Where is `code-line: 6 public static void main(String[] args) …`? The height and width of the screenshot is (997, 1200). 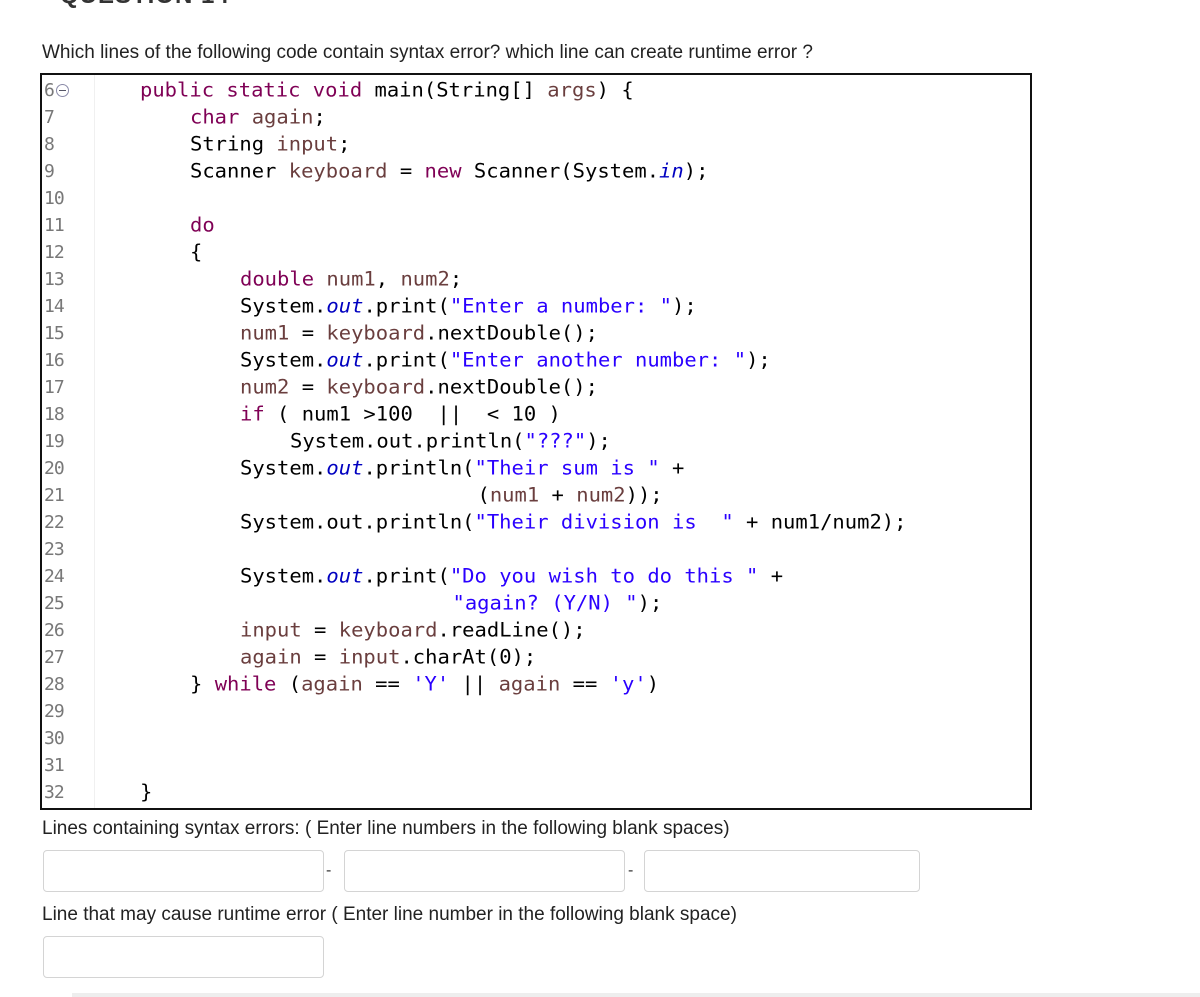
code-line: 6 public static void main(String[] args) … is located at coordinates (536, 90).